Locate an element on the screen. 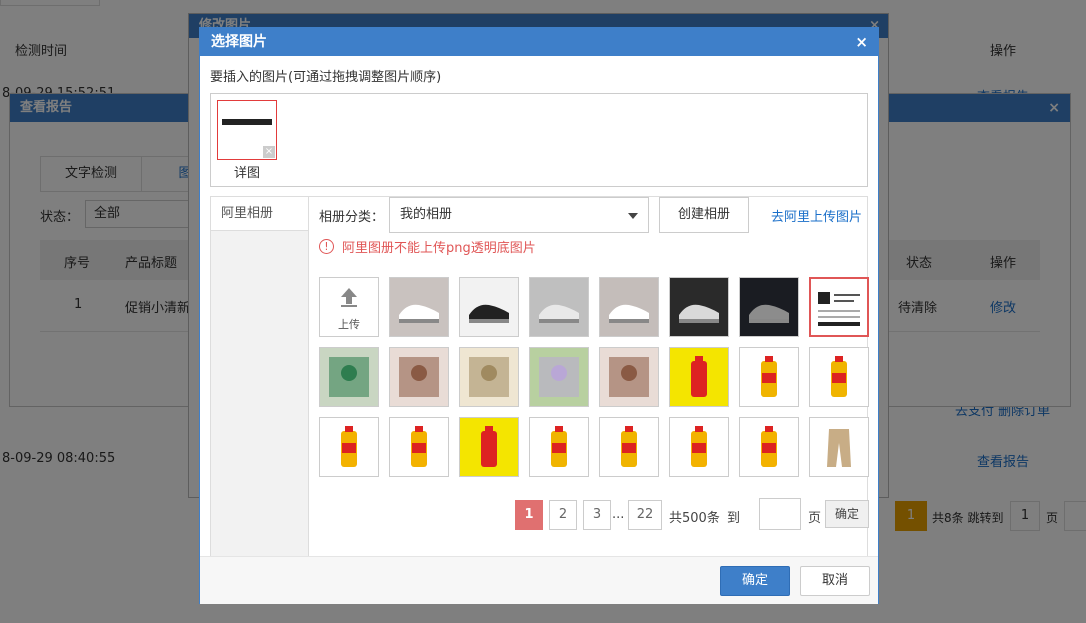 This screenshot has height=623, width=1086. image-tile-shoe-black-dark is located at coordinates (699, 307).